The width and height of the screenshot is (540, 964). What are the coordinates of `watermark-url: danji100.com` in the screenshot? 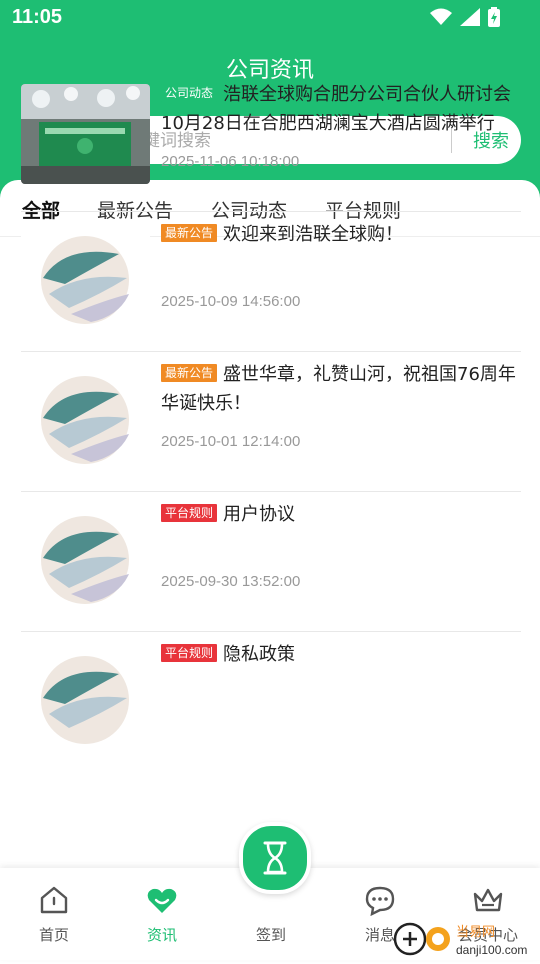 It's located at (491, 950).